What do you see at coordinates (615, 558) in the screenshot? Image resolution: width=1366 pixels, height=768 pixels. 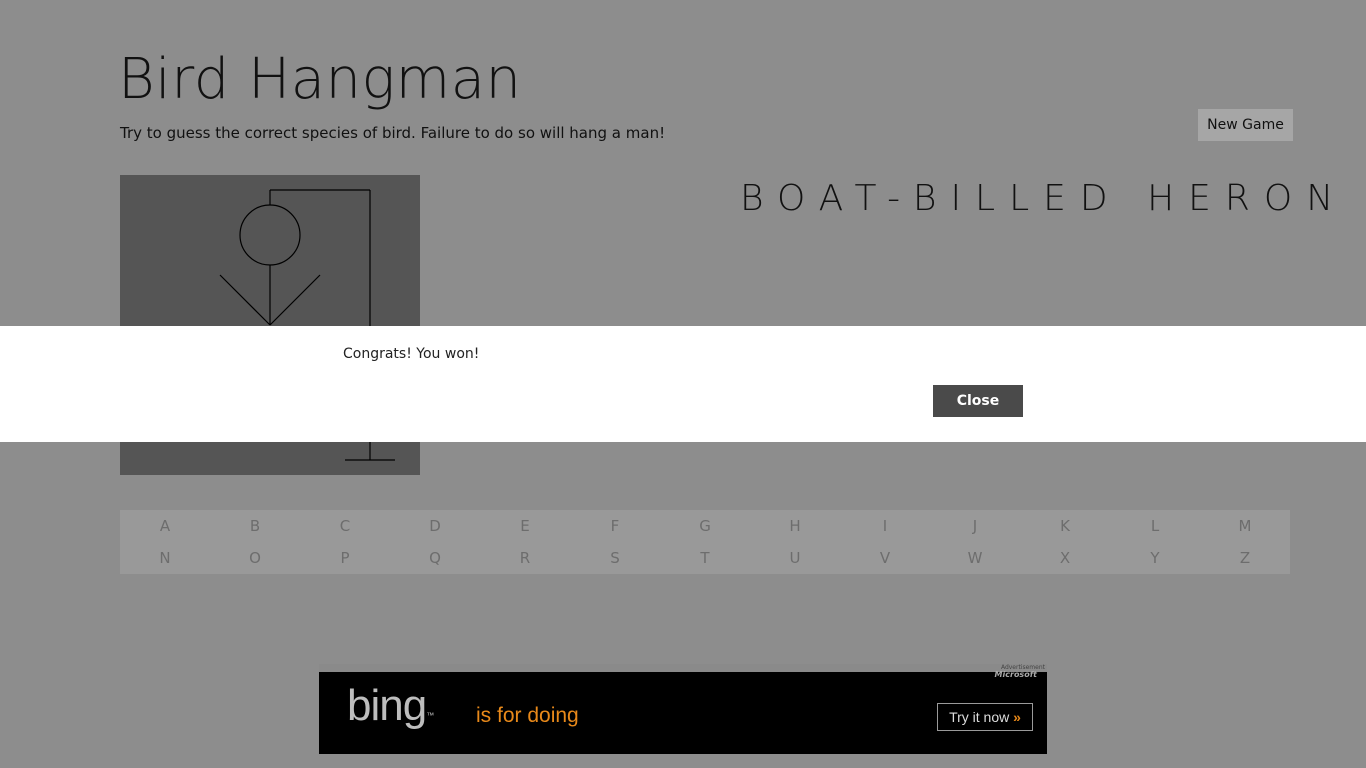 I see `letter-key-s: S` at bounding box center [615, 558].